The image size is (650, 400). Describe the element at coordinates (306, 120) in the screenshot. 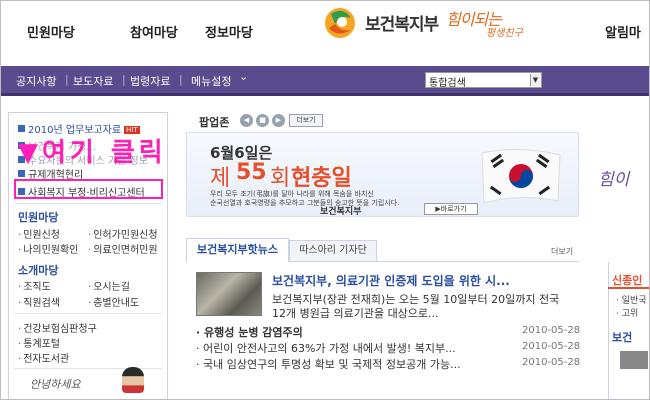

I see `popup-more-button: 더보기` at that location.